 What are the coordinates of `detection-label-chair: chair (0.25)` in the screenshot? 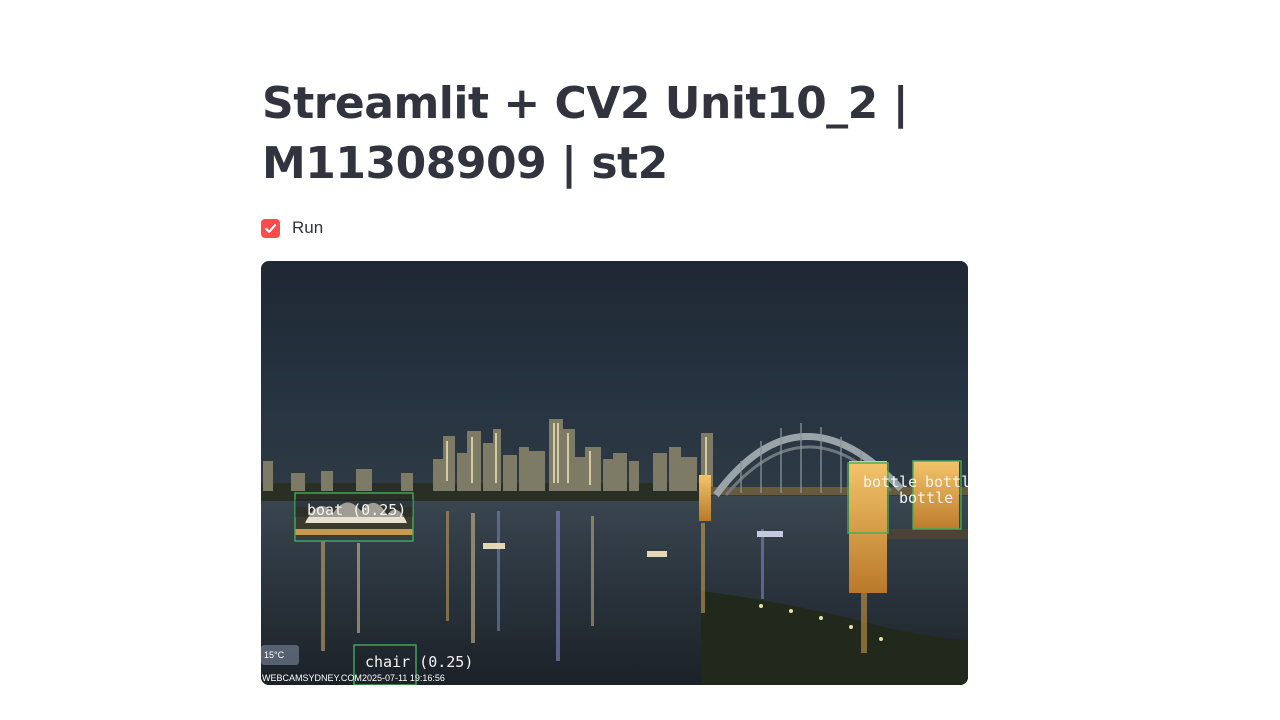 It's located at (419, 662).